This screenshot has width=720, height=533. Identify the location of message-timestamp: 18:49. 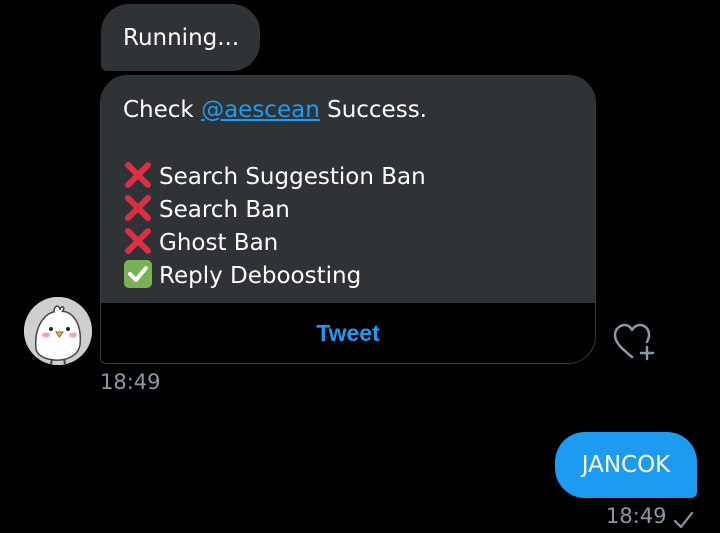
(130, 382).